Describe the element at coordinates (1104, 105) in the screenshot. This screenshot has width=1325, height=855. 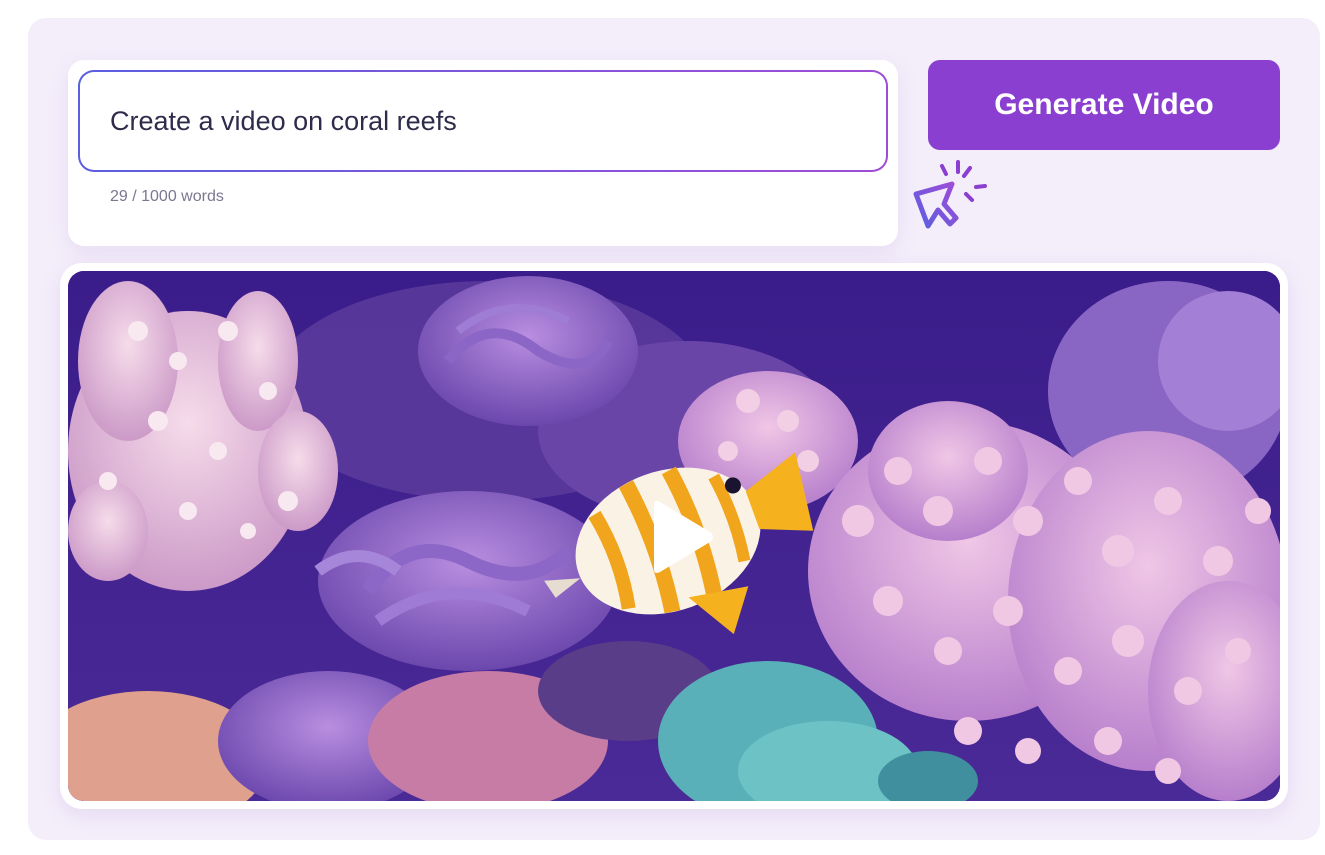
I see `generate-video-button: Generate Video` at that location.